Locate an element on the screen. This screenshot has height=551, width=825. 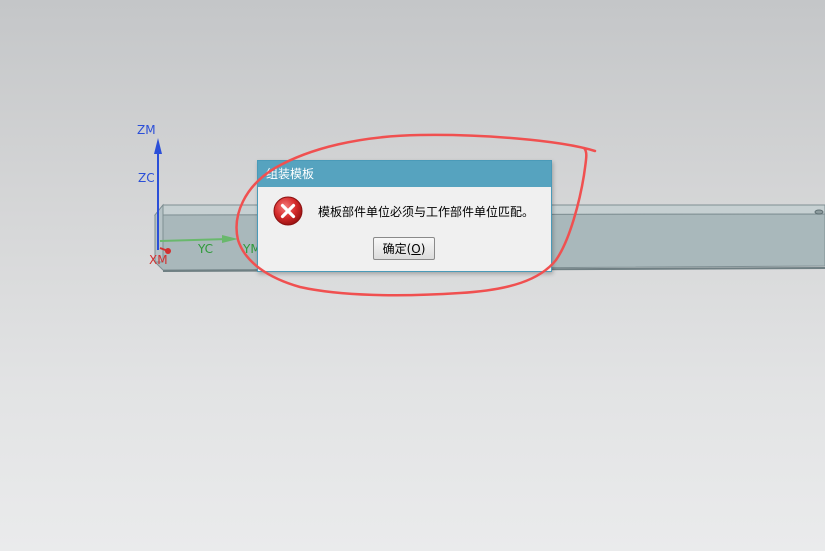
error-dialog: 组装模板 模板部件单位必须与工作部件单位匹配。 确定(O) is located at coordinates (404, 216).